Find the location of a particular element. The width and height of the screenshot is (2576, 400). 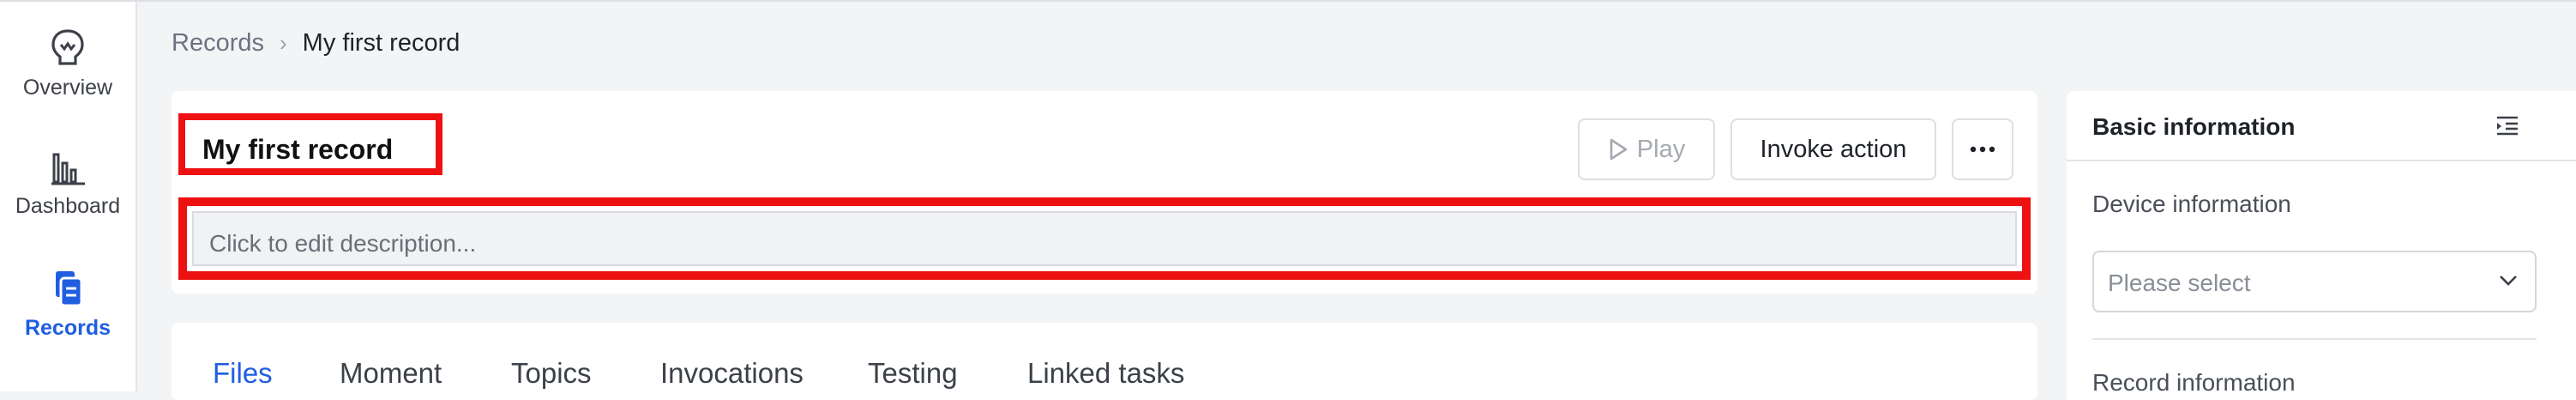

section-divider is located at coordinates (2314, 339).